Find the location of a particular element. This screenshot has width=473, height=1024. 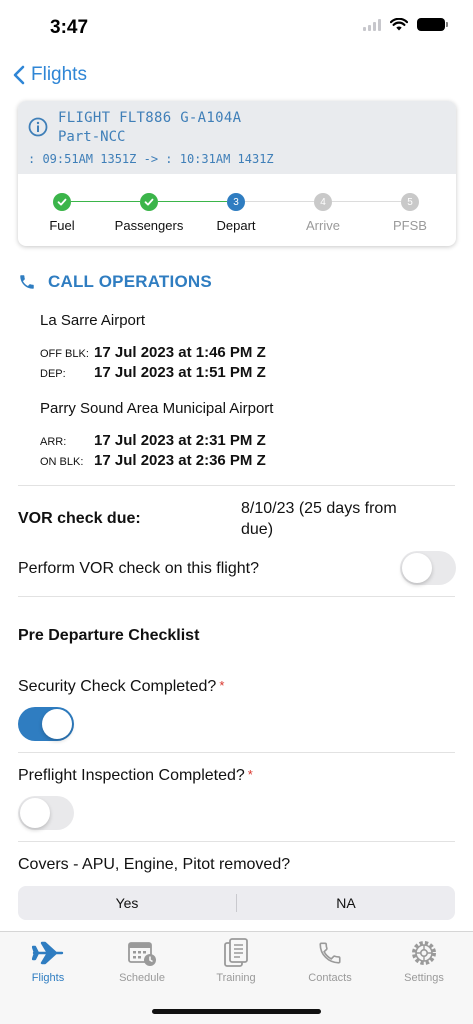

arrival-value: 17 Jul 2023 at 2:31 PM Z is located at coordinates (180, 440).